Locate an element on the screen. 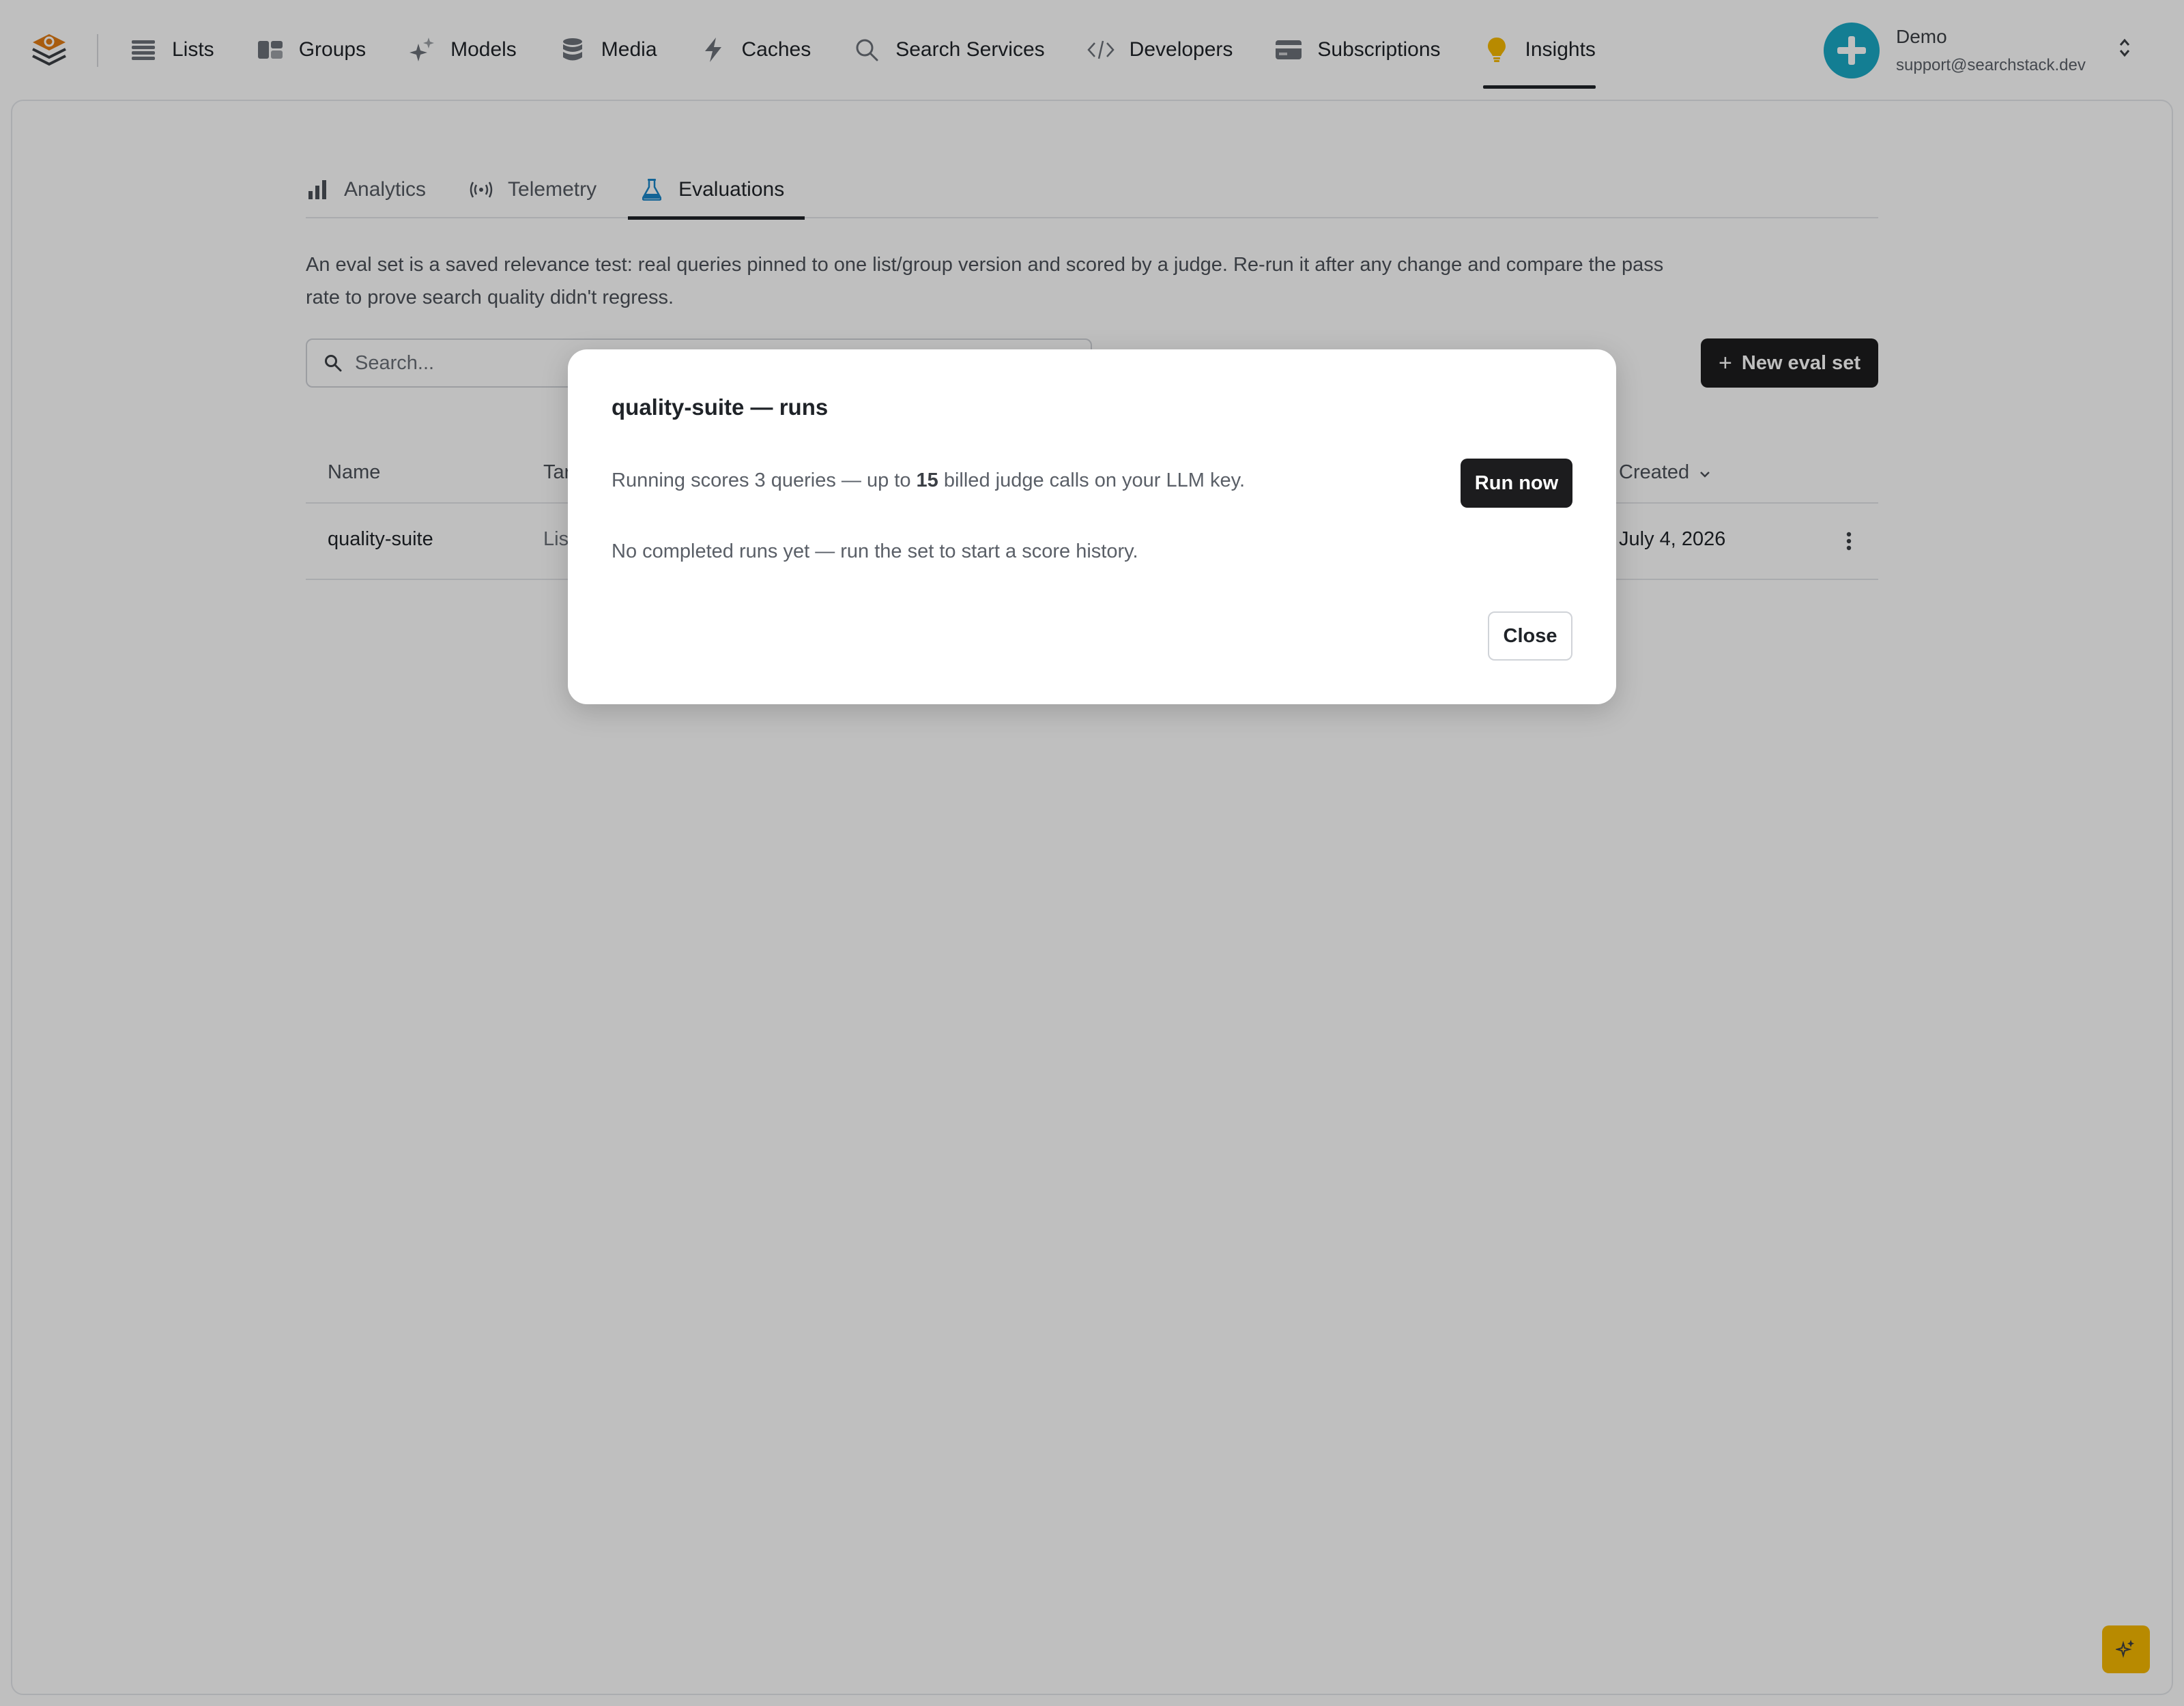 This screenshot has height=1706, width=2184. run-info-prefix: Running scores 3 queries — up to is located at coordinates (764, 480).